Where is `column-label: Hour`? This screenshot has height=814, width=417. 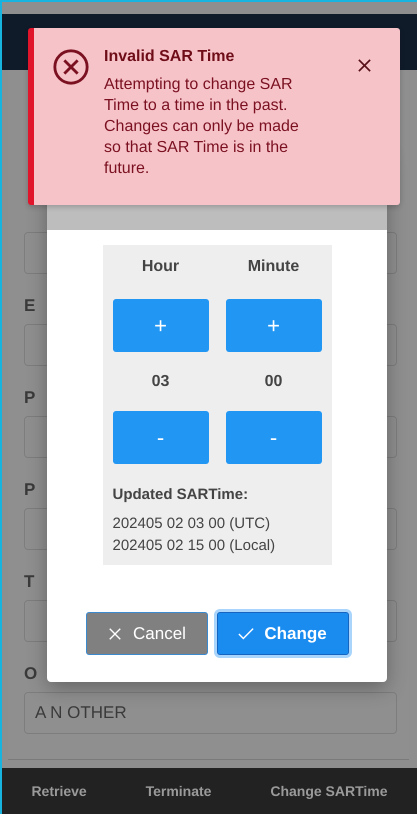 column-label: Hour is located at coordinates (161, 267).